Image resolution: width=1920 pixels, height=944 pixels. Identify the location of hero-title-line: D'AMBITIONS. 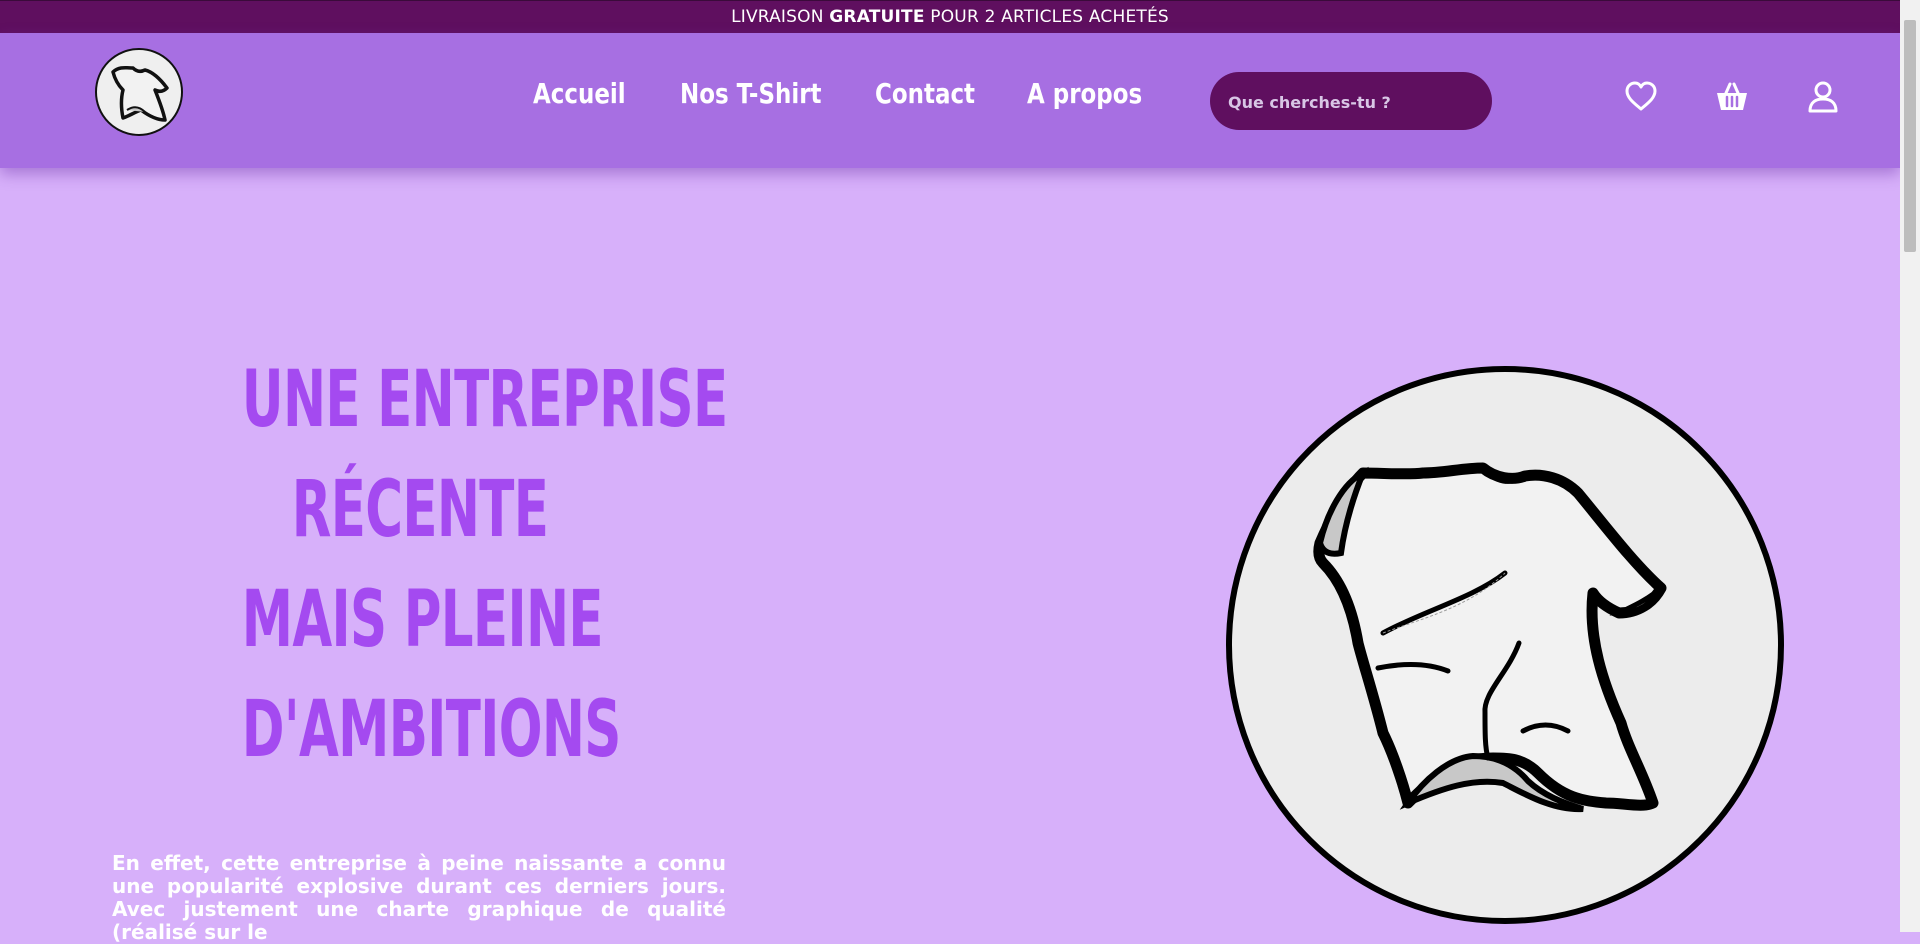
(431, 730).